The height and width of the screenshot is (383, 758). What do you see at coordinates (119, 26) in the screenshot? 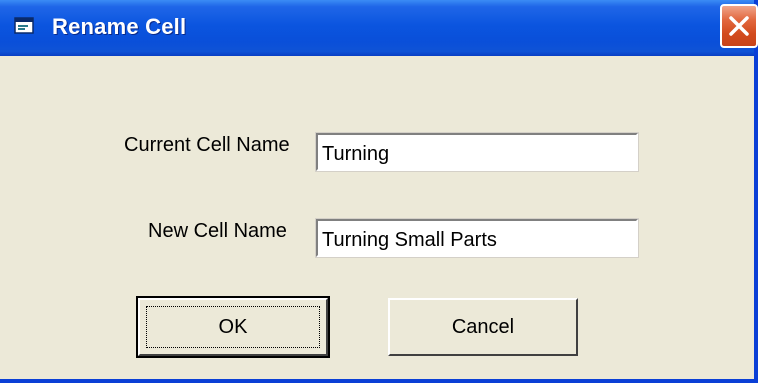
I see `dialog-title: Rename Cell` at bounding box center [119, 26].